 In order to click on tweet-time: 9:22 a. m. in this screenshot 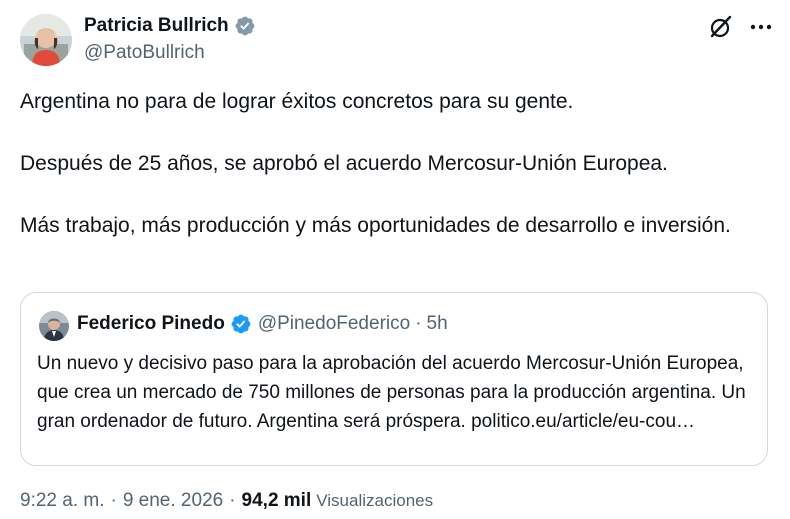, I will do `click(62, 501)`.